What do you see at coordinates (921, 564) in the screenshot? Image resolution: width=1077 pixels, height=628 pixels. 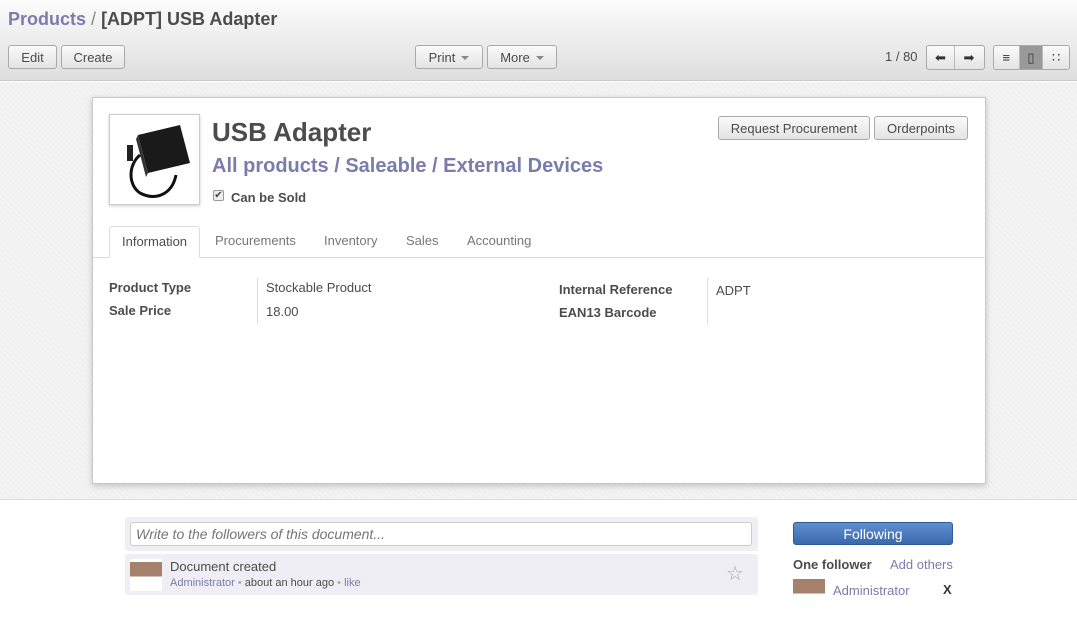 I see `add-others-link: Add others` at bounding box center [921, 564].